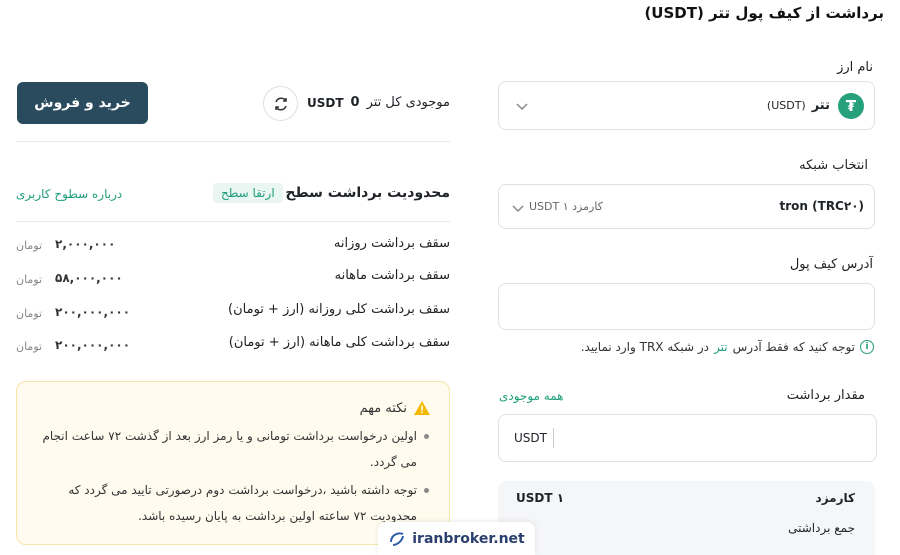 Image resolution: width=900 pixels, height=555 pixels. I want to click on buy-sell-button: خرید و فروش, so click(82, 103).